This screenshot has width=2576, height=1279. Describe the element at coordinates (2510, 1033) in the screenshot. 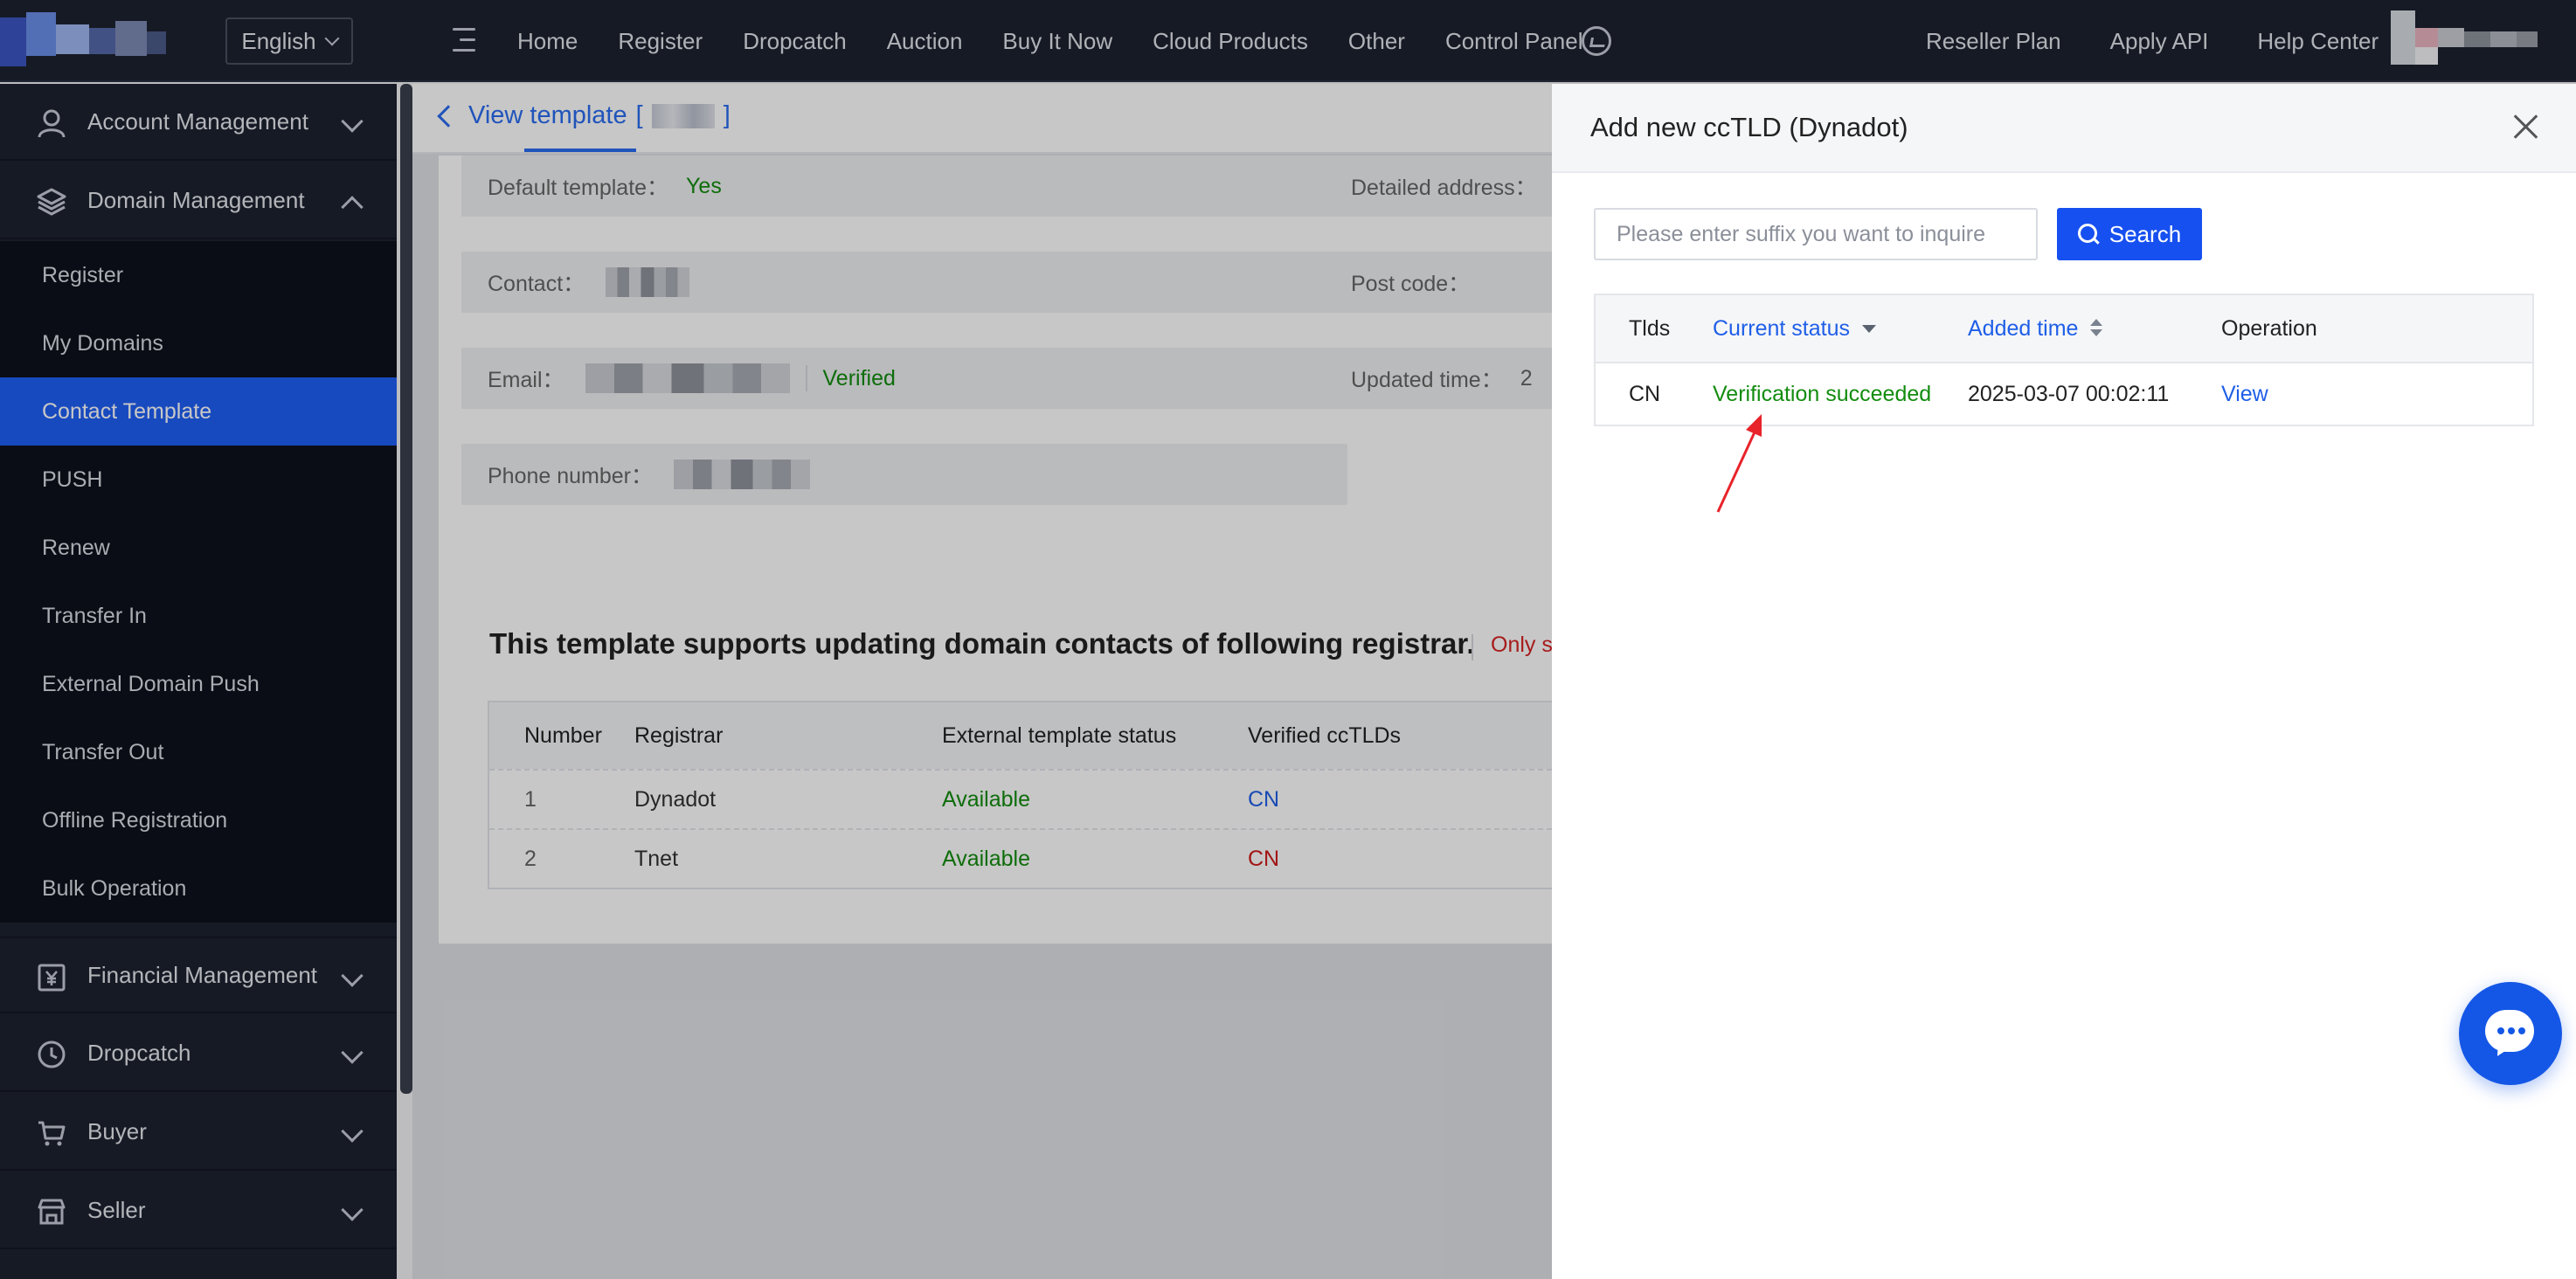

I see `chat-icon` at that location.